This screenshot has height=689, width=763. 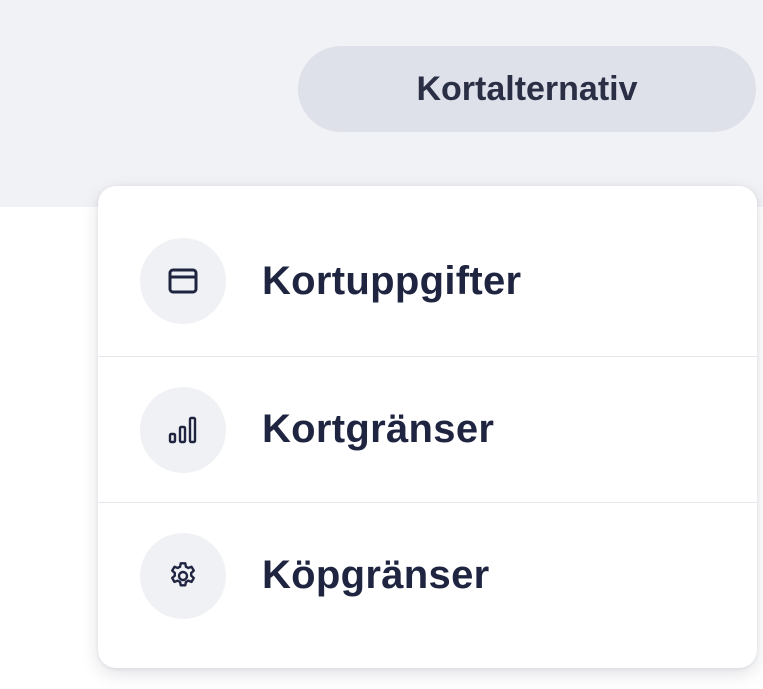 I want to click on credit-card-icon, so click(x=183, y=281).